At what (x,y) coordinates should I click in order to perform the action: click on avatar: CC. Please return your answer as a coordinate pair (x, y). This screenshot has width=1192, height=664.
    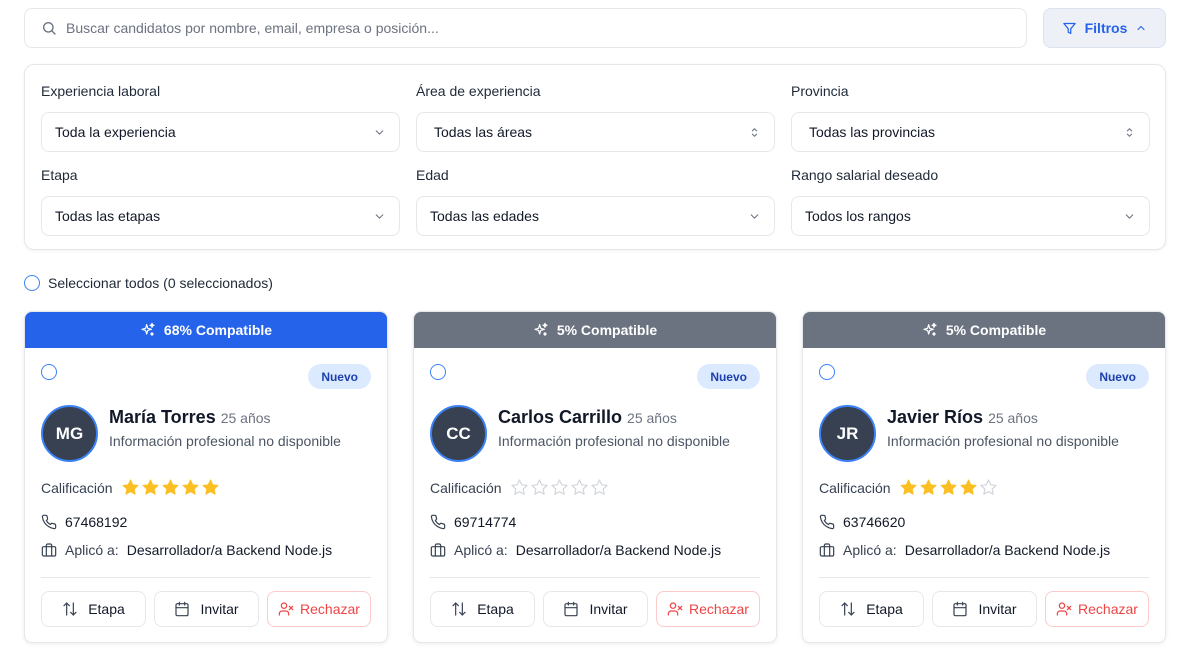
    Looking at the image, I should click on (458, 433).